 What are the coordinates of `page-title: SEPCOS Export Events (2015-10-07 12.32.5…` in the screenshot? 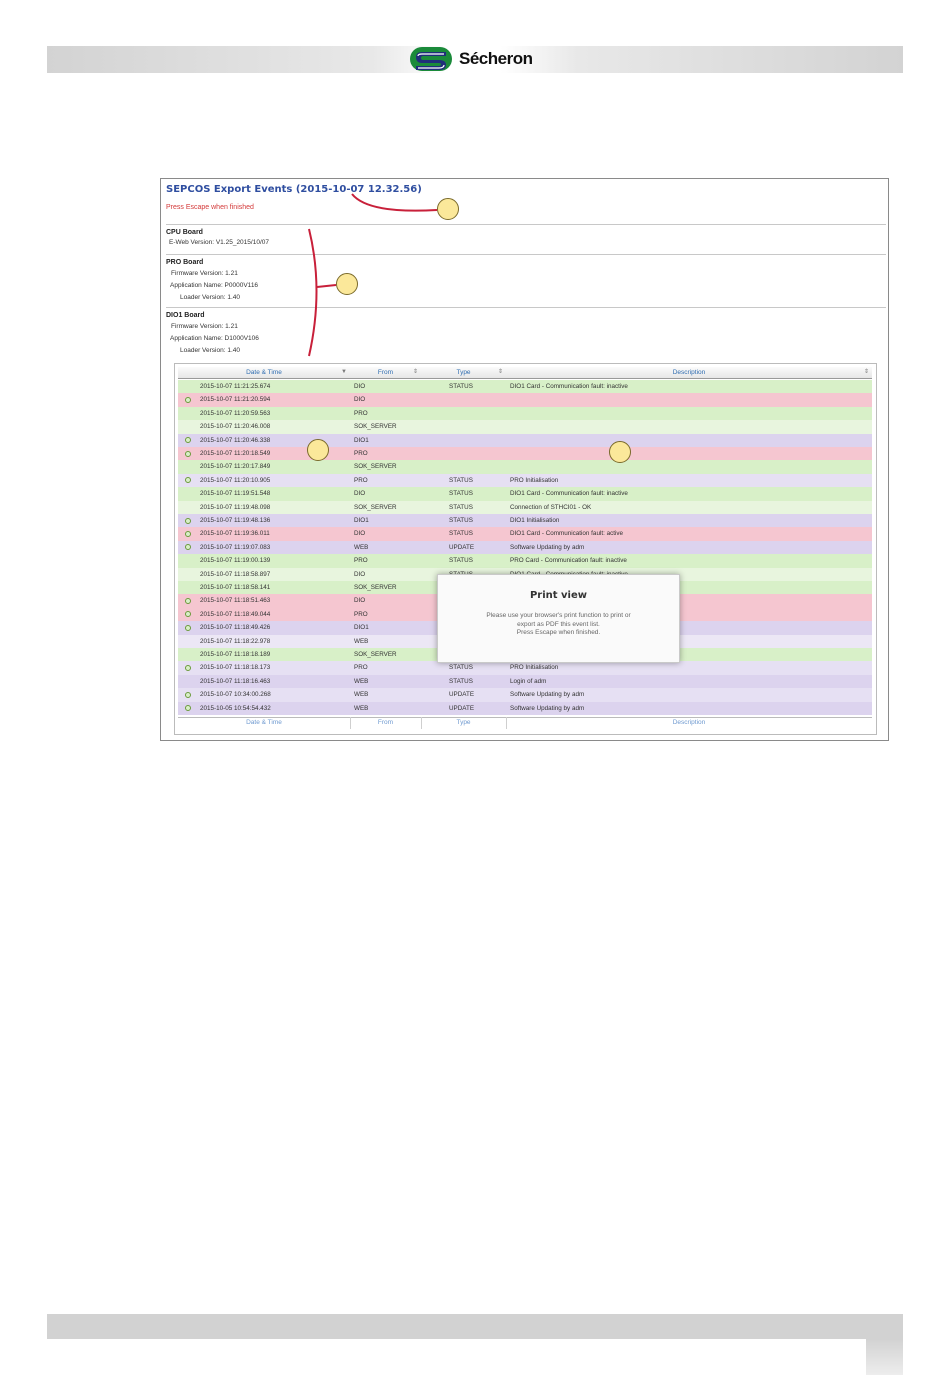 It's located at (294, 189).